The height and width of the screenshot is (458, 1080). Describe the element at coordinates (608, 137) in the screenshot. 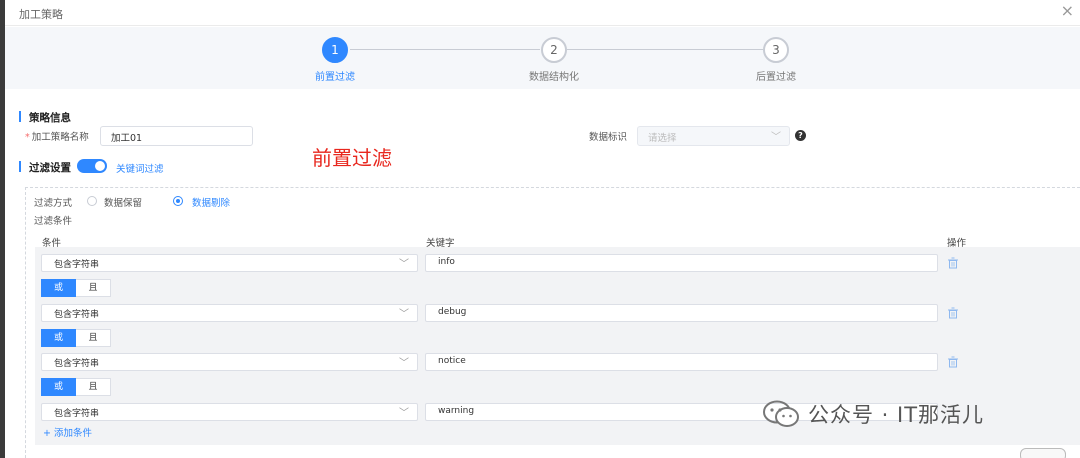

I see `data-tag-label: 数据标识` at that location.